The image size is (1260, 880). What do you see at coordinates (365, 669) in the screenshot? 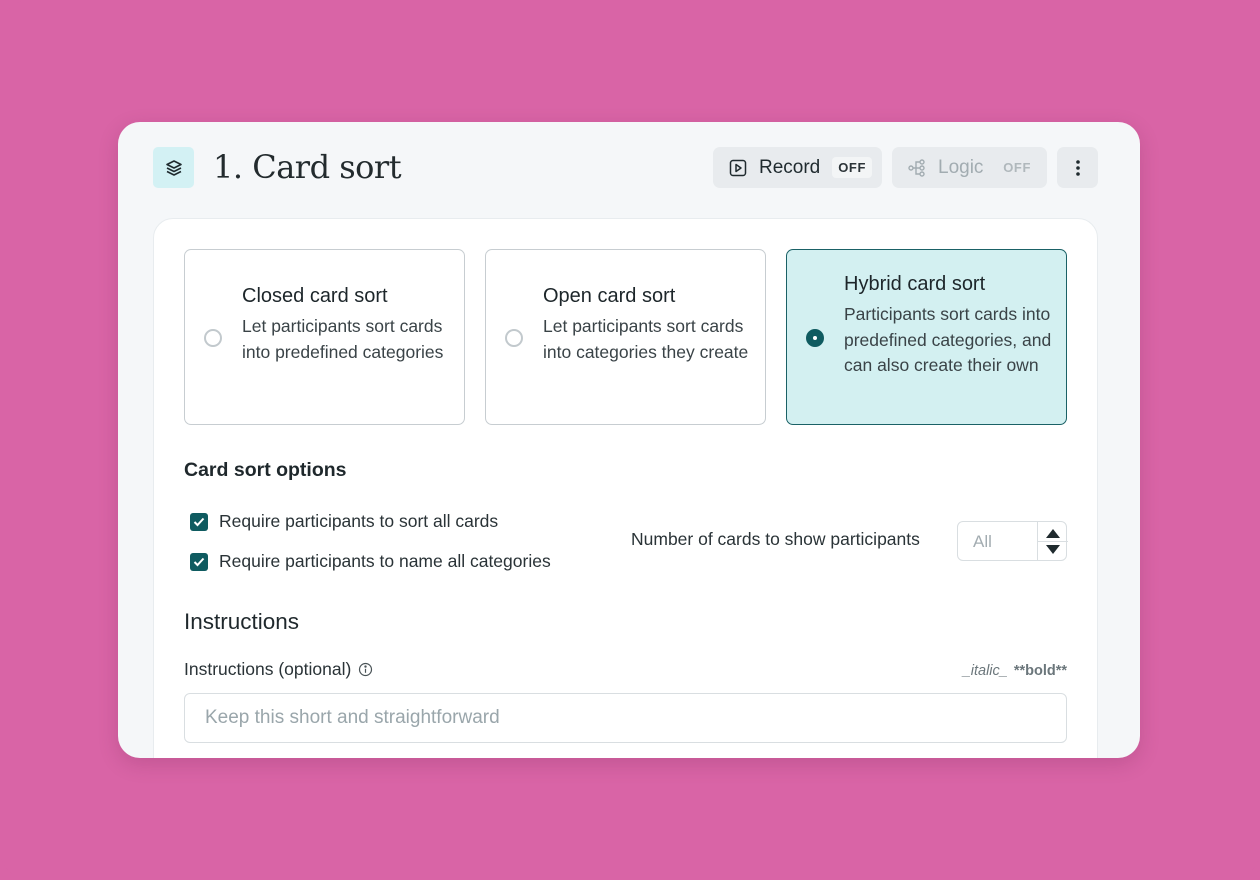
I see `info-icon` at bounding box center [365, 669].